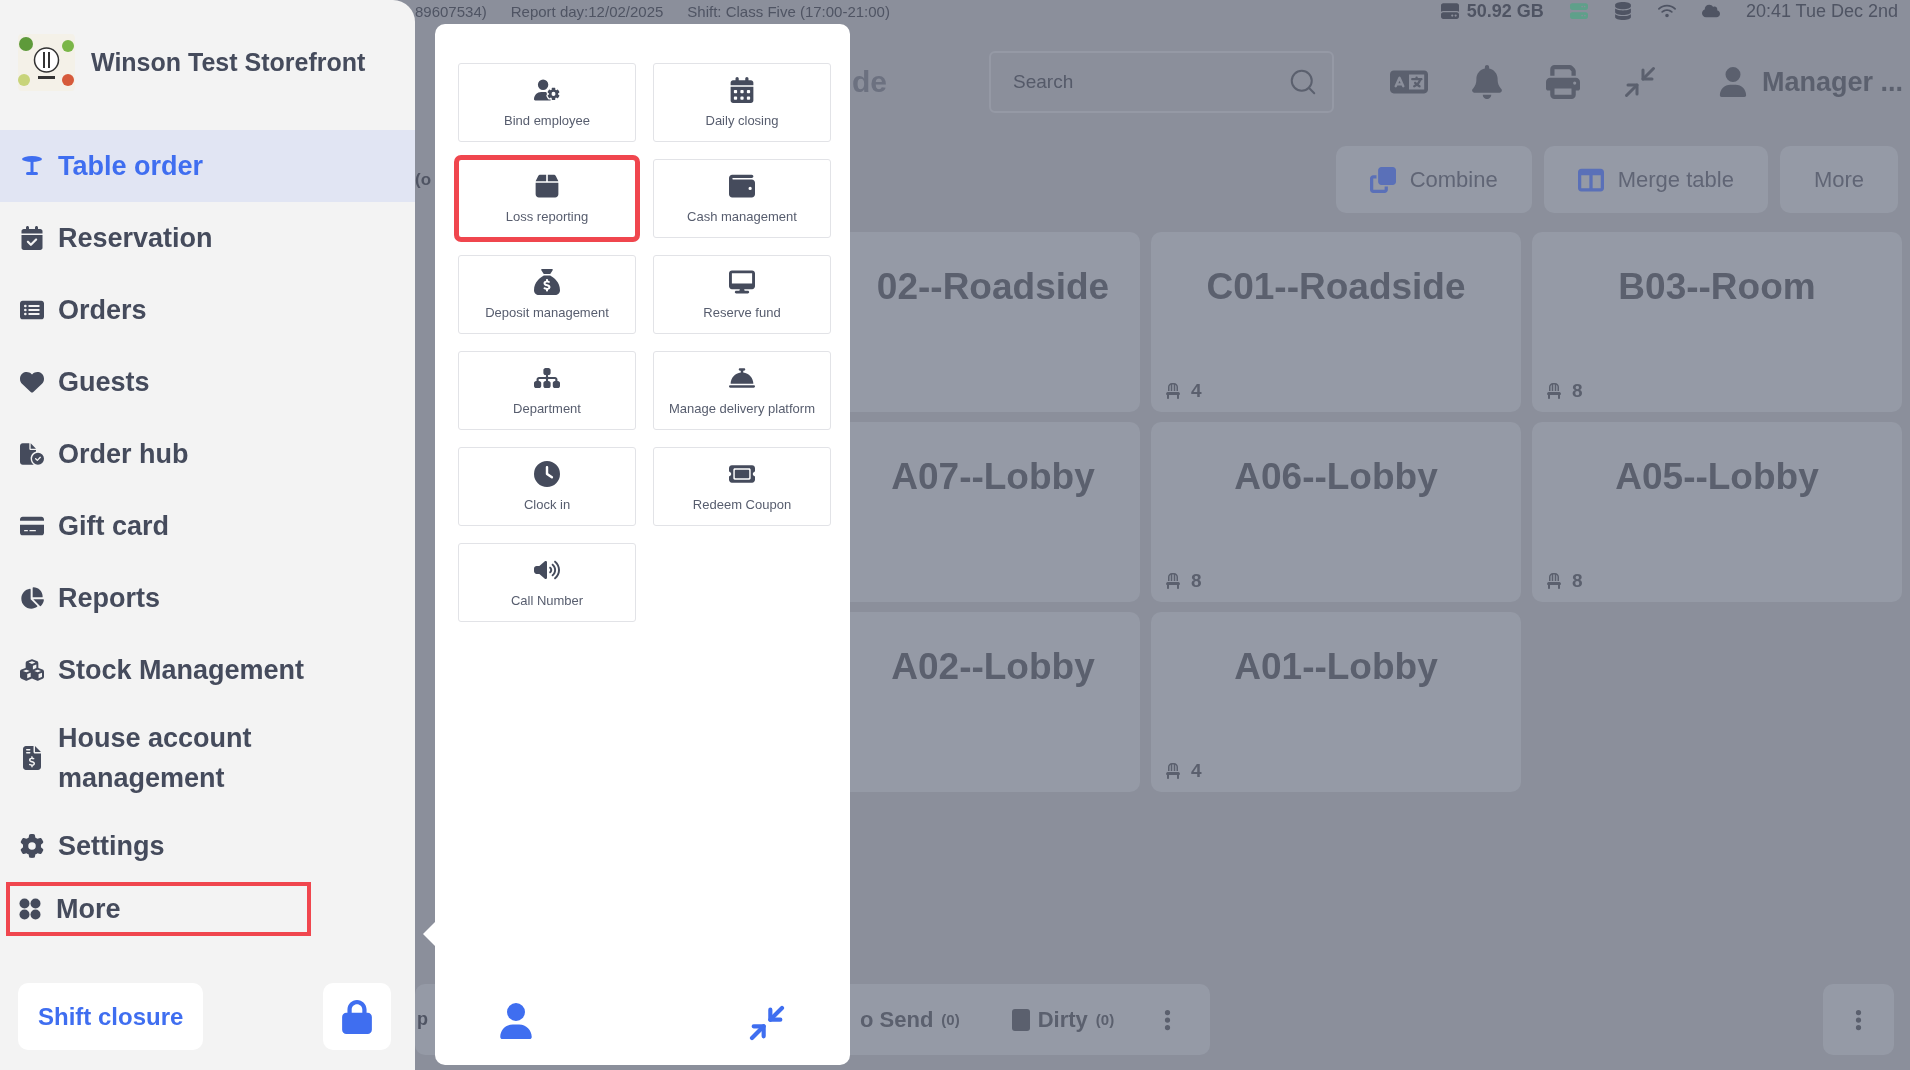 The image size is (1910, 1070). I want to click on report-day: Report day:12/02/2025, so click(587, 11).